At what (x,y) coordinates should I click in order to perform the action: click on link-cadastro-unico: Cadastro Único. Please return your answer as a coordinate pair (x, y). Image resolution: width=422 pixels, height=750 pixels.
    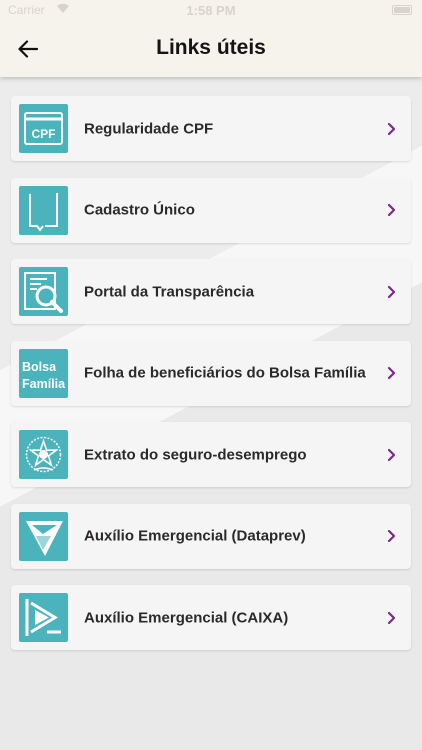
    Looking at the image, I should click on (211, 210).